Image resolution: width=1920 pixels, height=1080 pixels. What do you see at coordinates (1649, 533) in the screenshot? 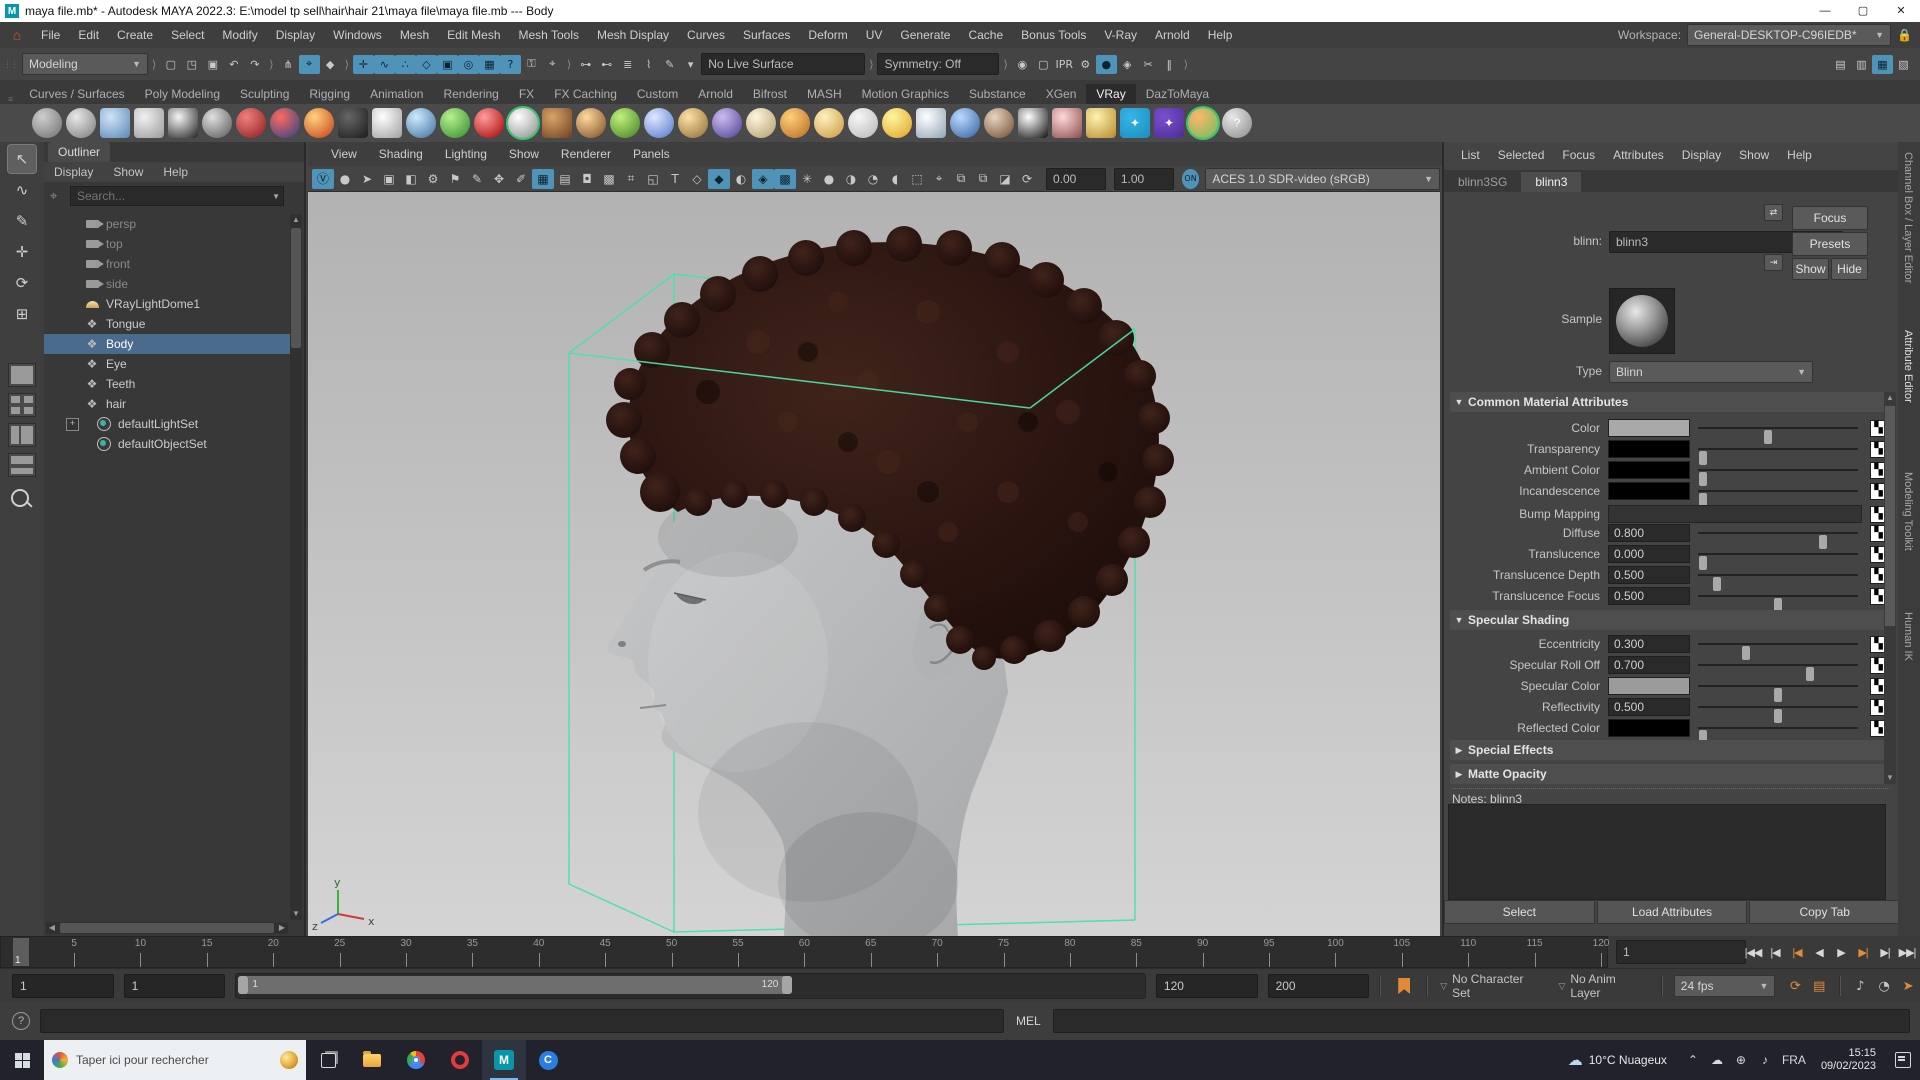
I see `attribute-value-field: 0.800` at bounding box center [1649, 533].